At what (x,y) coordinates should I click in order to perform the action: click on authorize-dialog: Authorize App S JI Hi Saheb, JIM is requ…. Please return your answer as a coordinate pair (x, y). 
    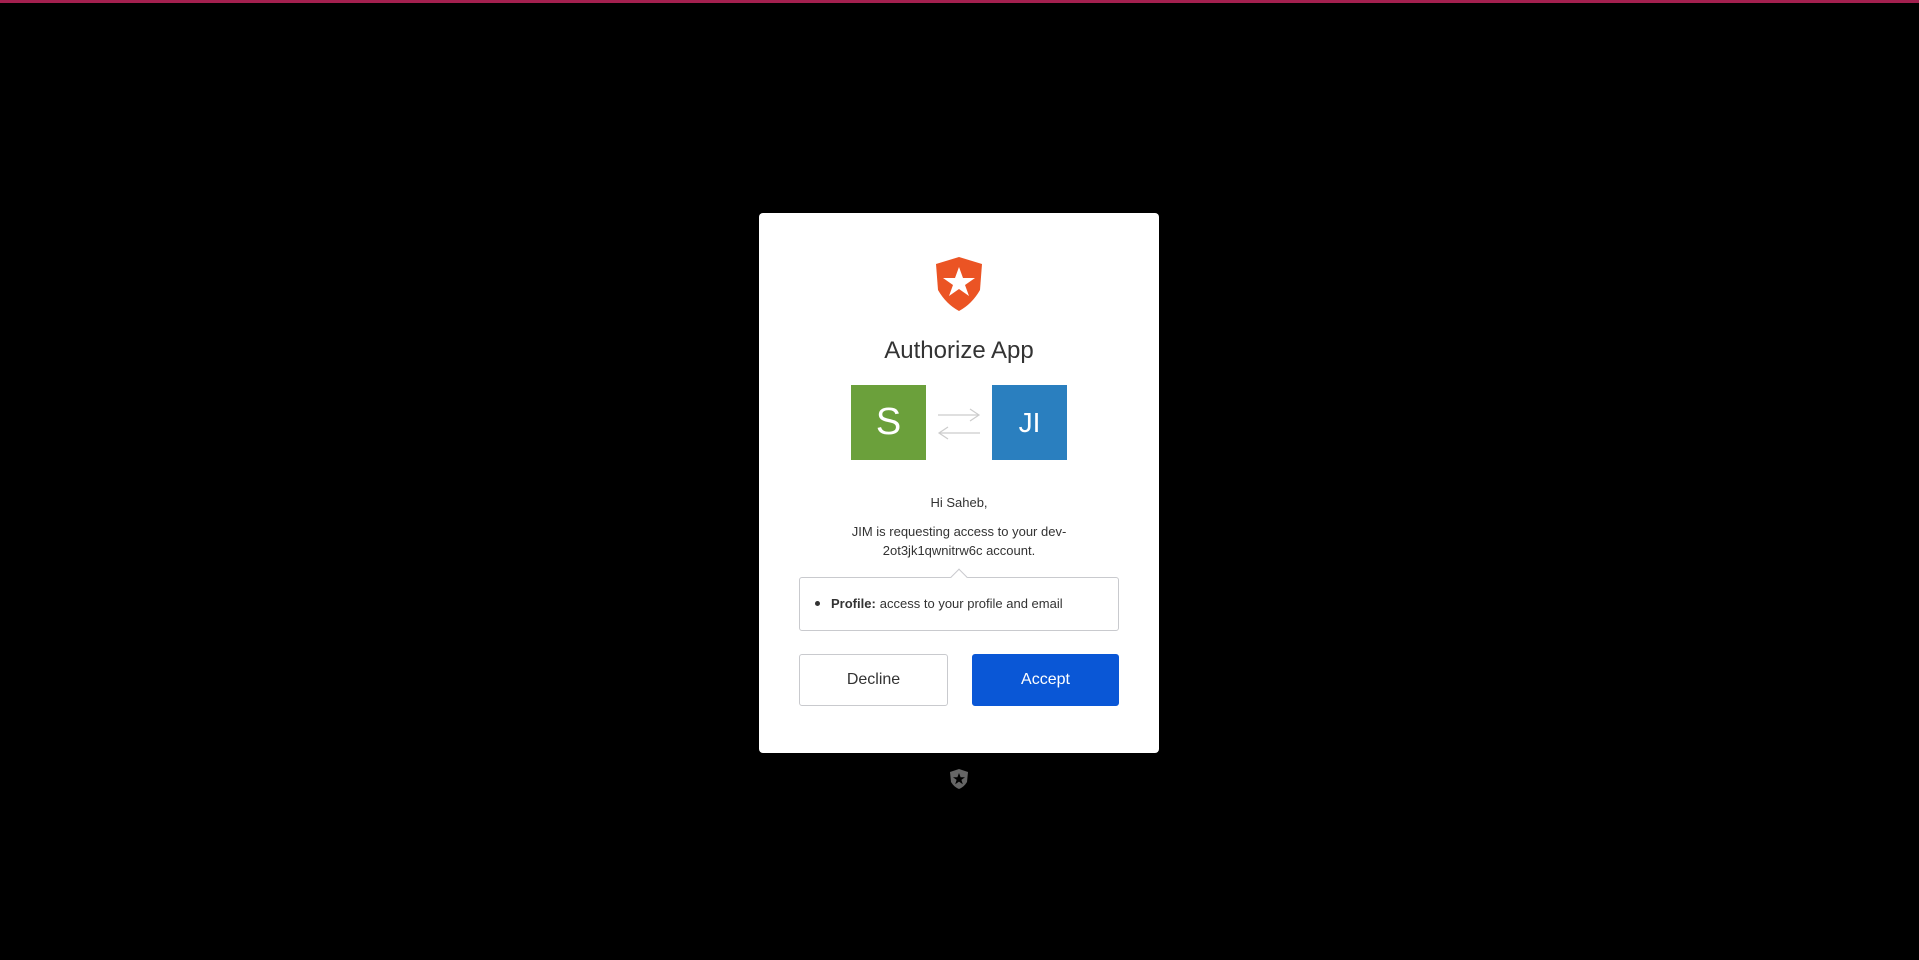
    Looking at the image, I should click on (959, 483).